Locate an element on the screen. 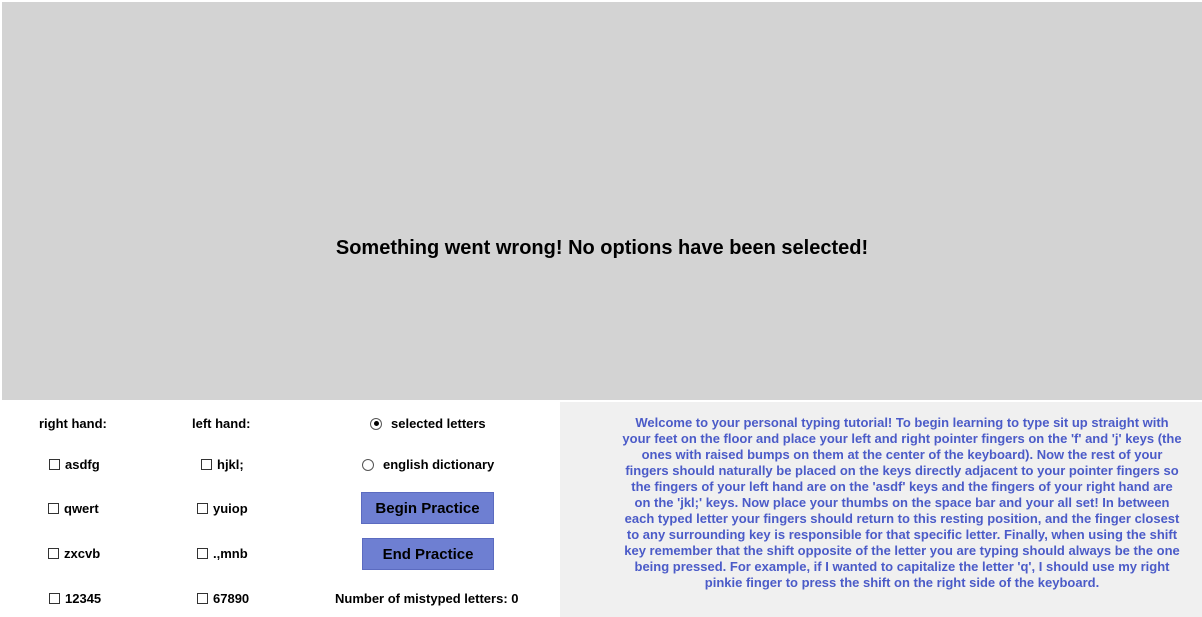 The height and width of the screenshot is (617, 1202). option-label: qwert is located at coordinates (81, 508).